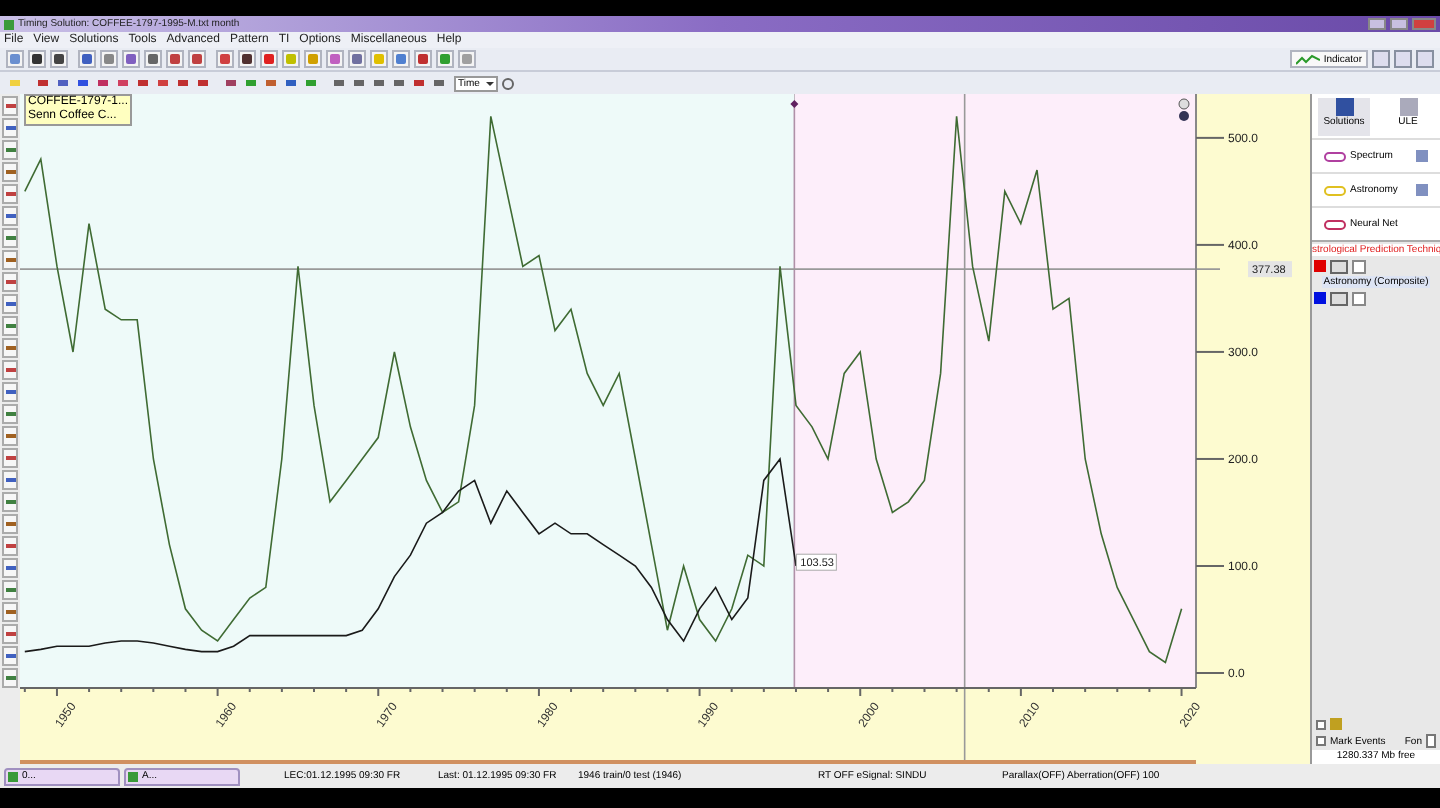 The width and height of the screenshot is (1440, 808). I want to click on chart-icon, so click(1307, 59).